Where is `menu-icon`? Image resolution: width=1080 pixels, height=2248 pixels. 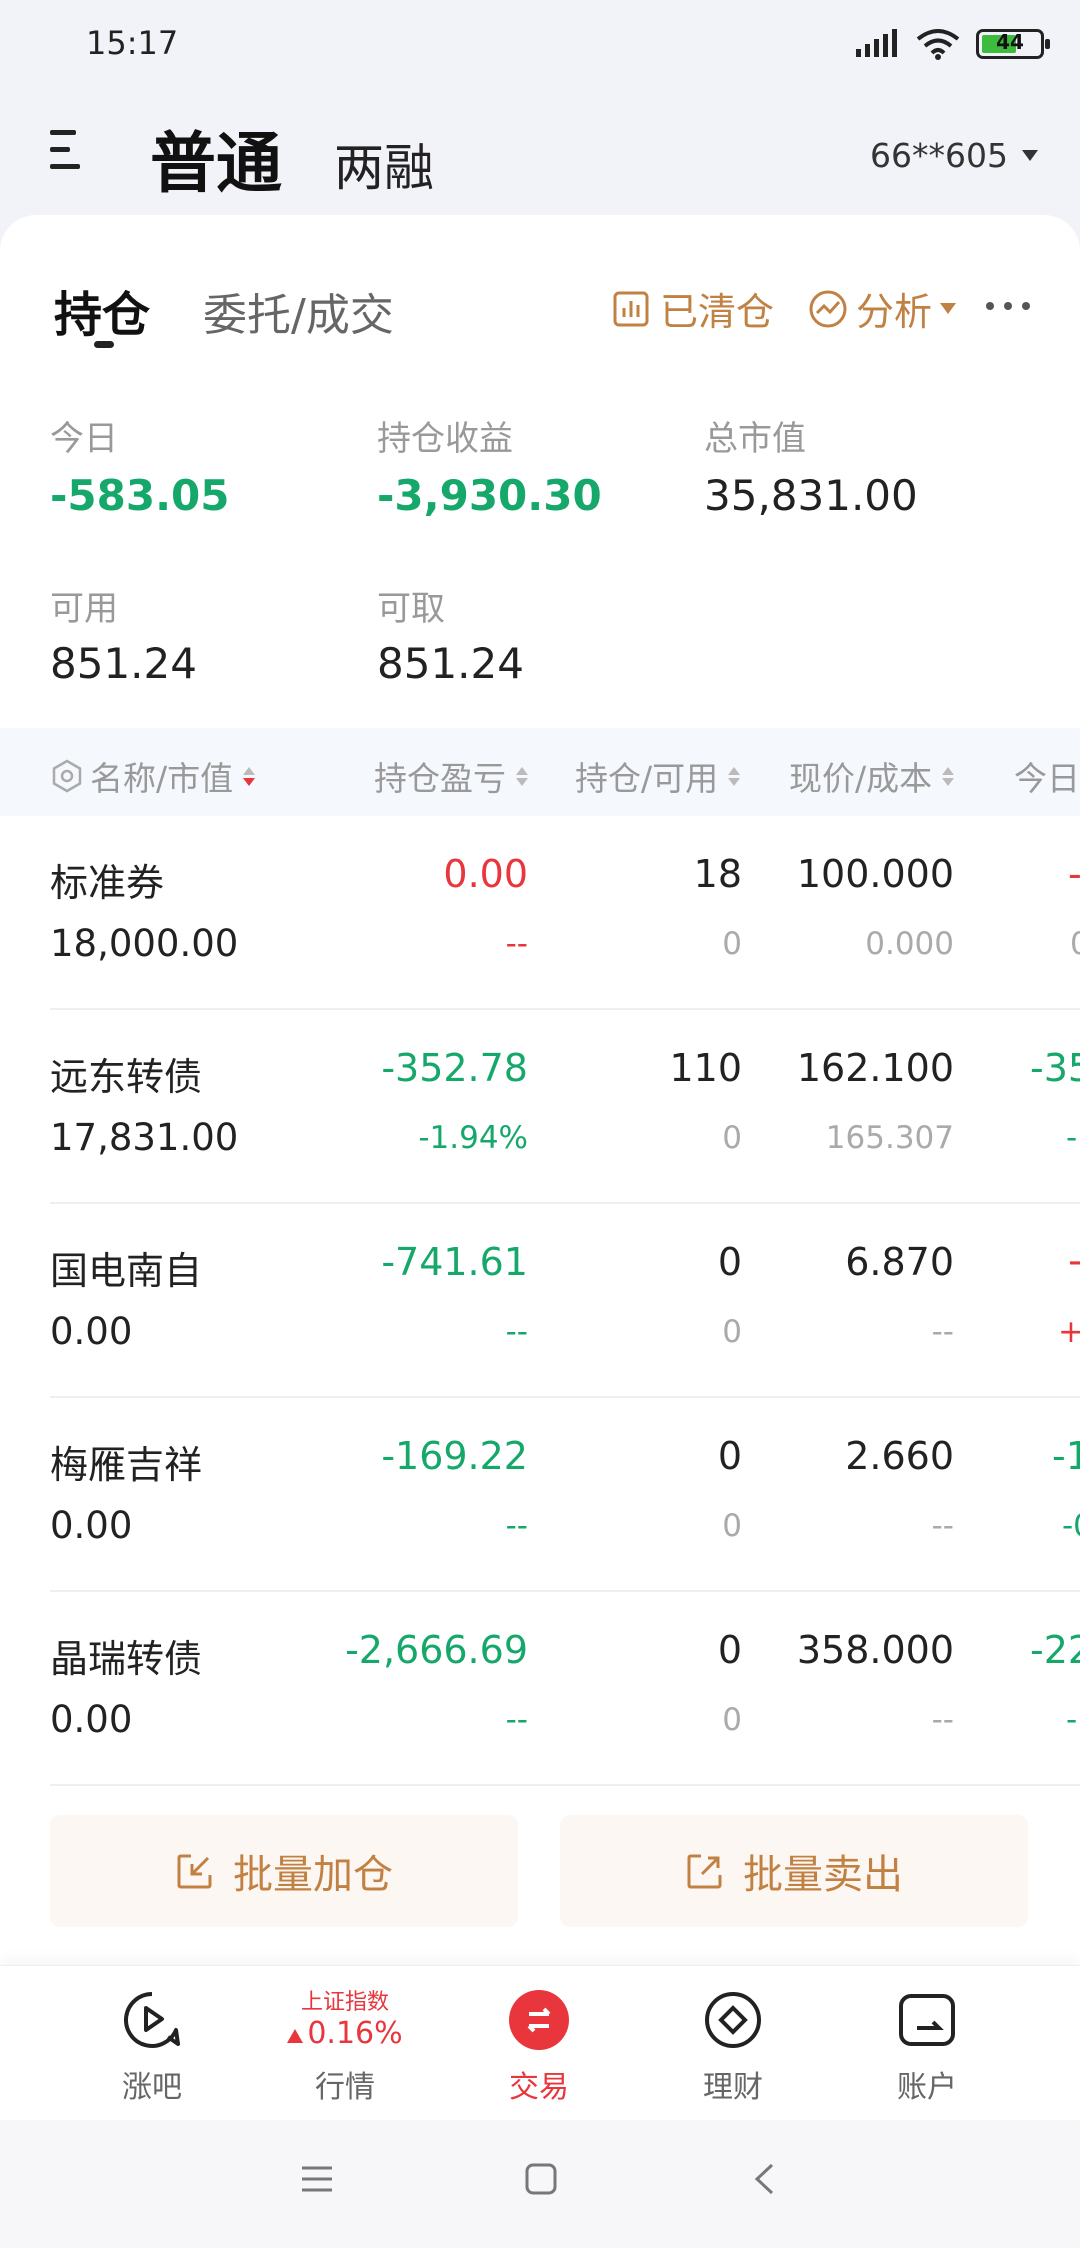
menu-icon is located at coordinates (70, 150).